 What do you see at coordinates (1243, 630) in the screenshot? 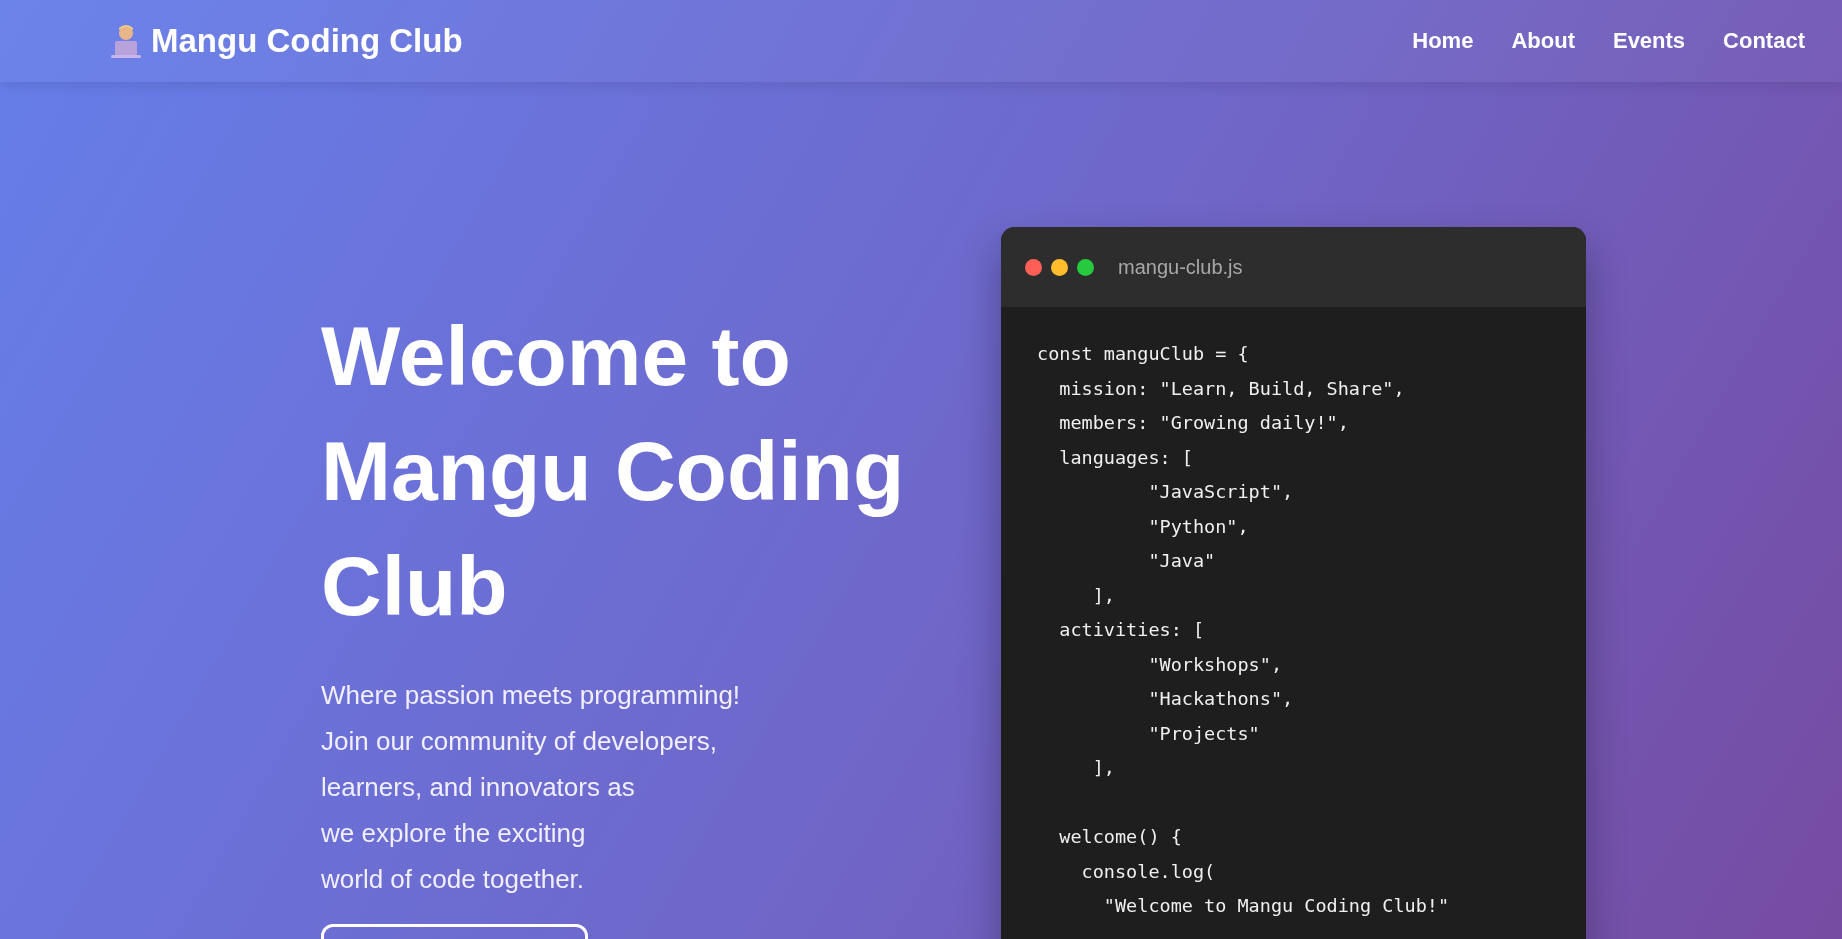
I see `code-text: const manguClub = { mission: "Learn, Build, Share", members: "Growing daily!", languages: [ "JavaScript", "Python", "Java" ], activities: [ "Workshops", "Hackathons", "Projects" ], welcome() { console.log( "Welcome to Mangu Coding Club!"` at bounding box center [1243, 630].